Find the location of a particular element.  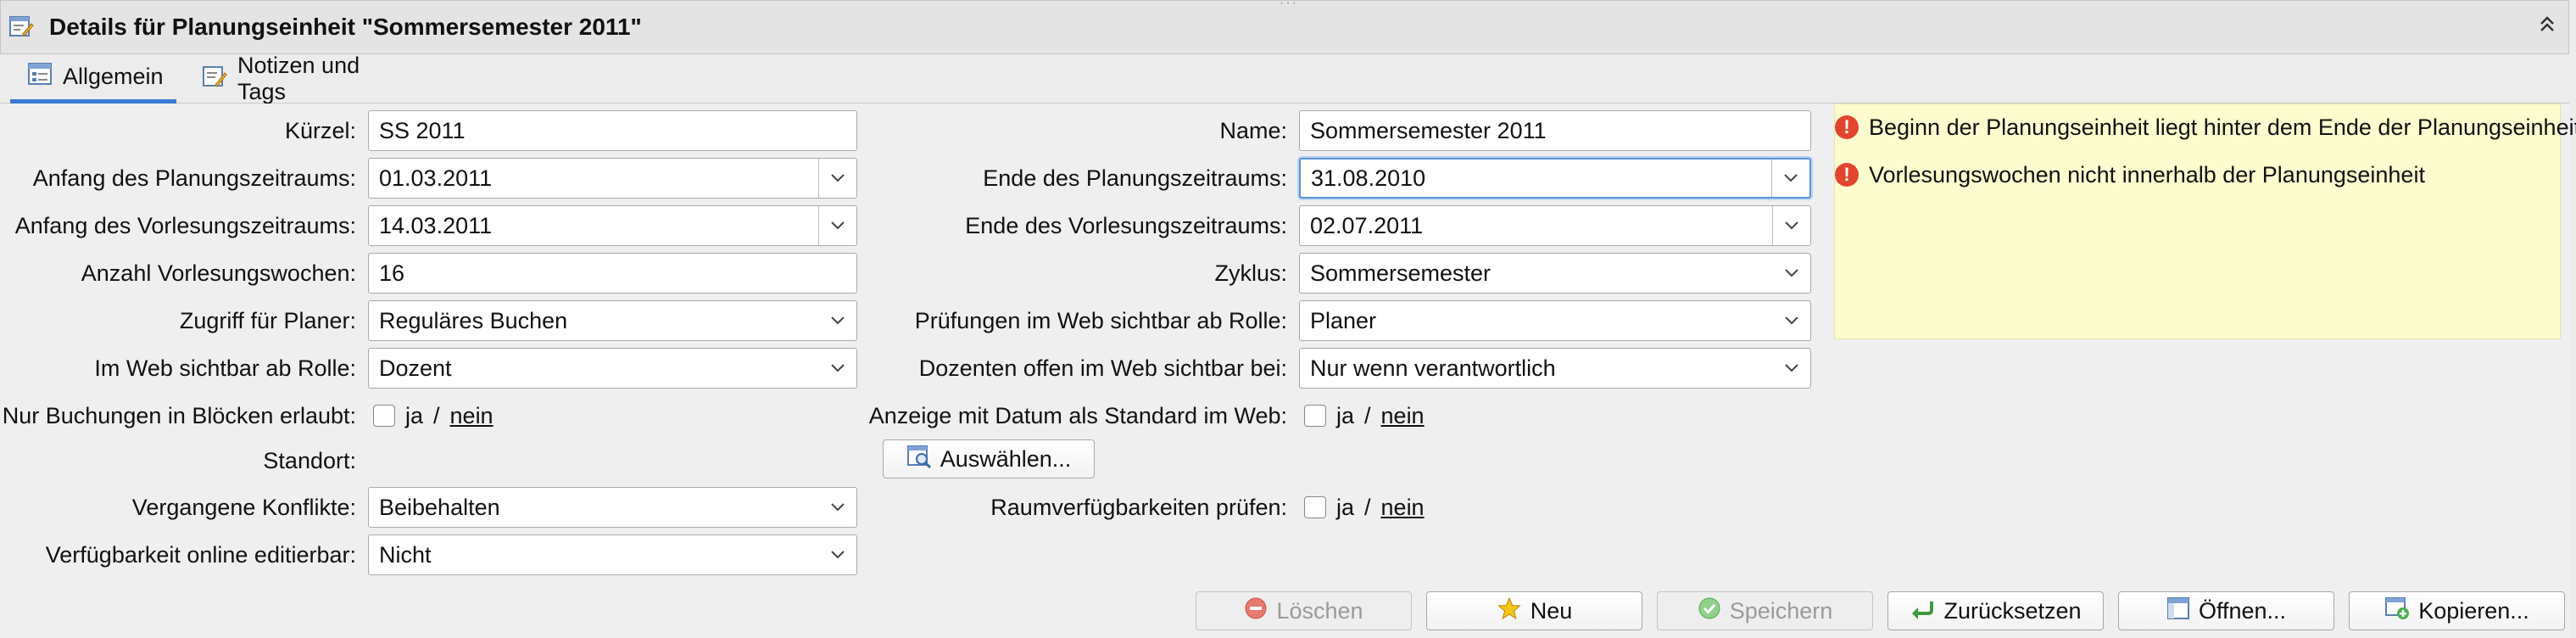

name-field is located at coordinates (1555, 130).